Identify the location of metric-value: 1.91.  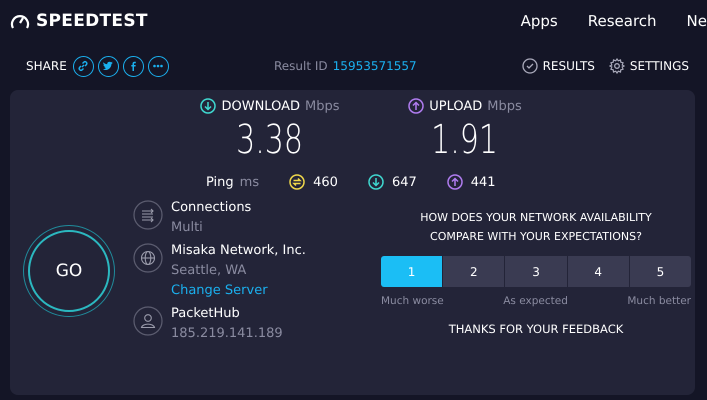
(465, 140).